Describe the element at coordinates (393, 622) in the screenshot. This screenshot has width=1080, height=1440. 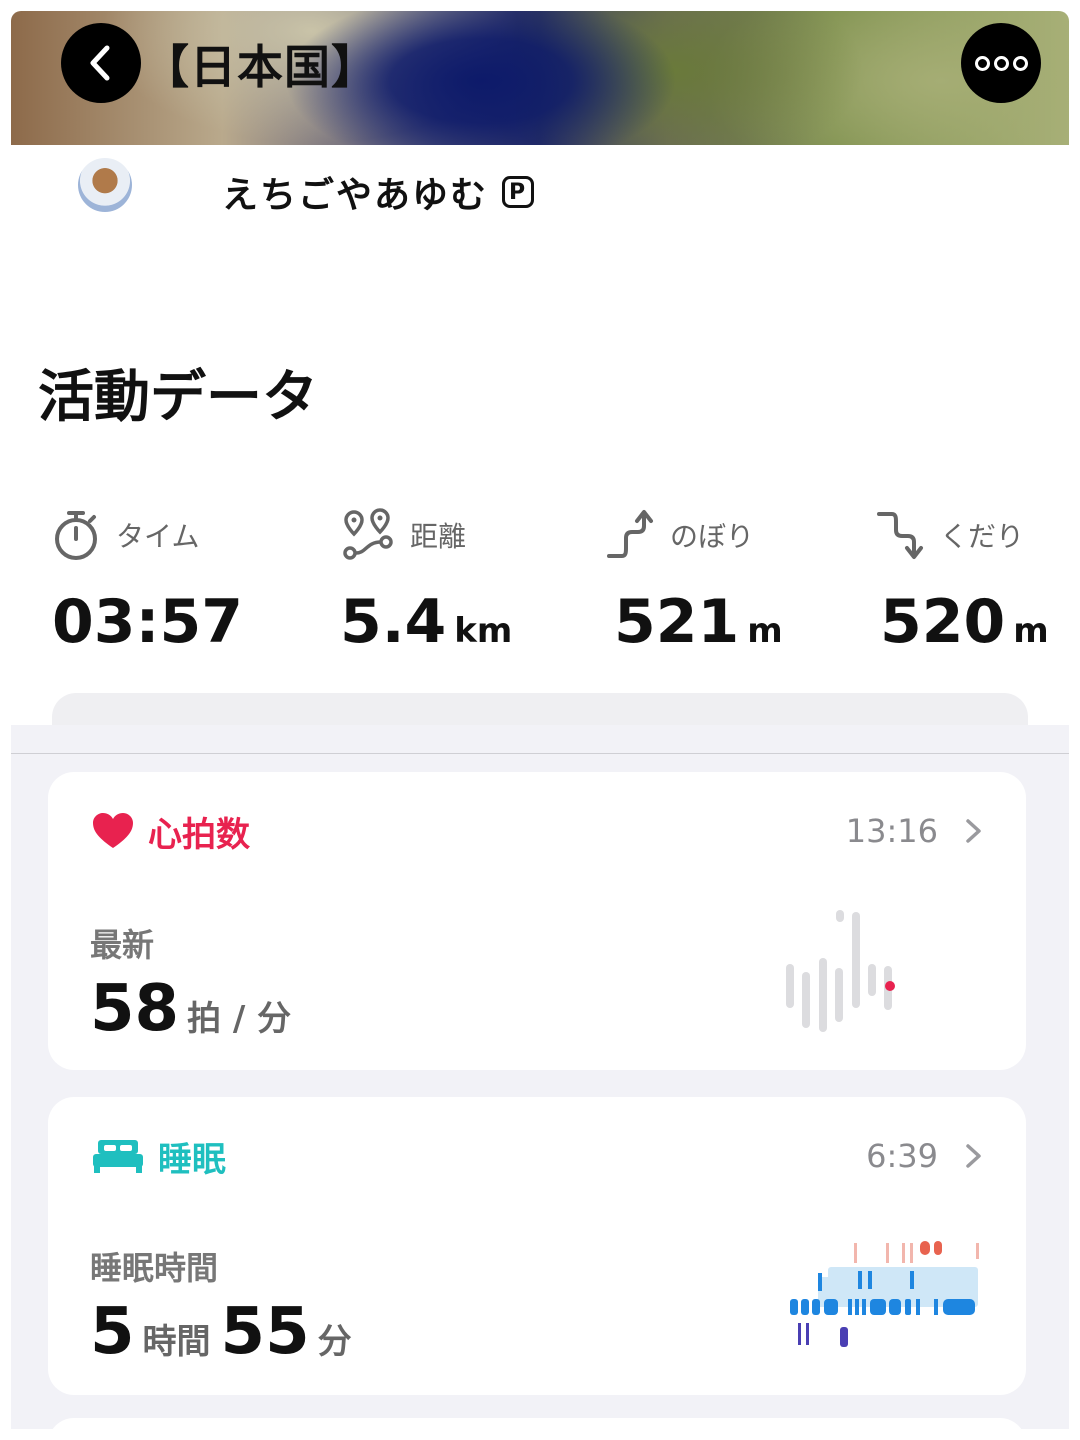
I see `stat-value-distance: 5.4` at that location.